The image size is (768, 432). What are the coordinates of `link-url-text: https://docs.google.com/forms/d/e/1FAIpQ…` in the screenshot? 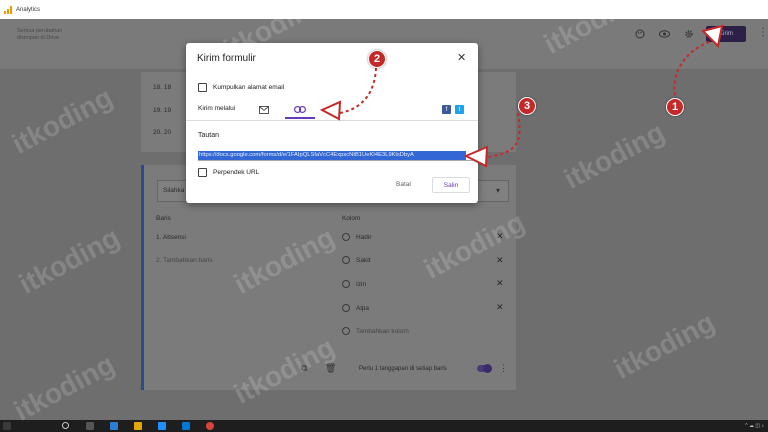 It's located at (332, 155).